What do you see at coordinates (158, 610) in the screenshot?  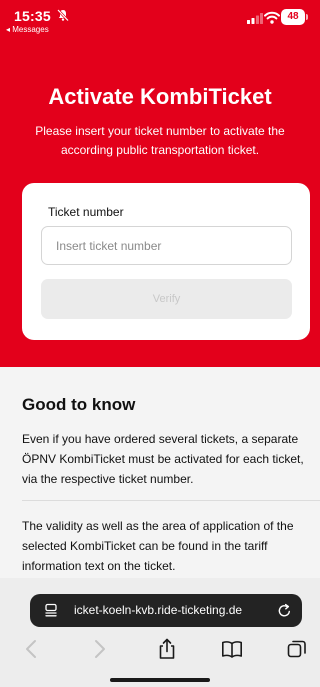 I see `url-text: icket-koeln-kvb.ride-ticketing.de` at bounding box center [158, 610].